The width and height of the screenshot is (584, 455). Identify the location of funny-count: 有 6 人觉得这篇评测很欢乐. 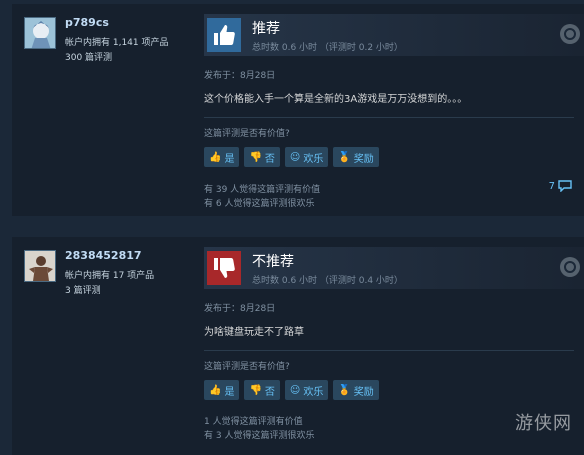
(259, 204).